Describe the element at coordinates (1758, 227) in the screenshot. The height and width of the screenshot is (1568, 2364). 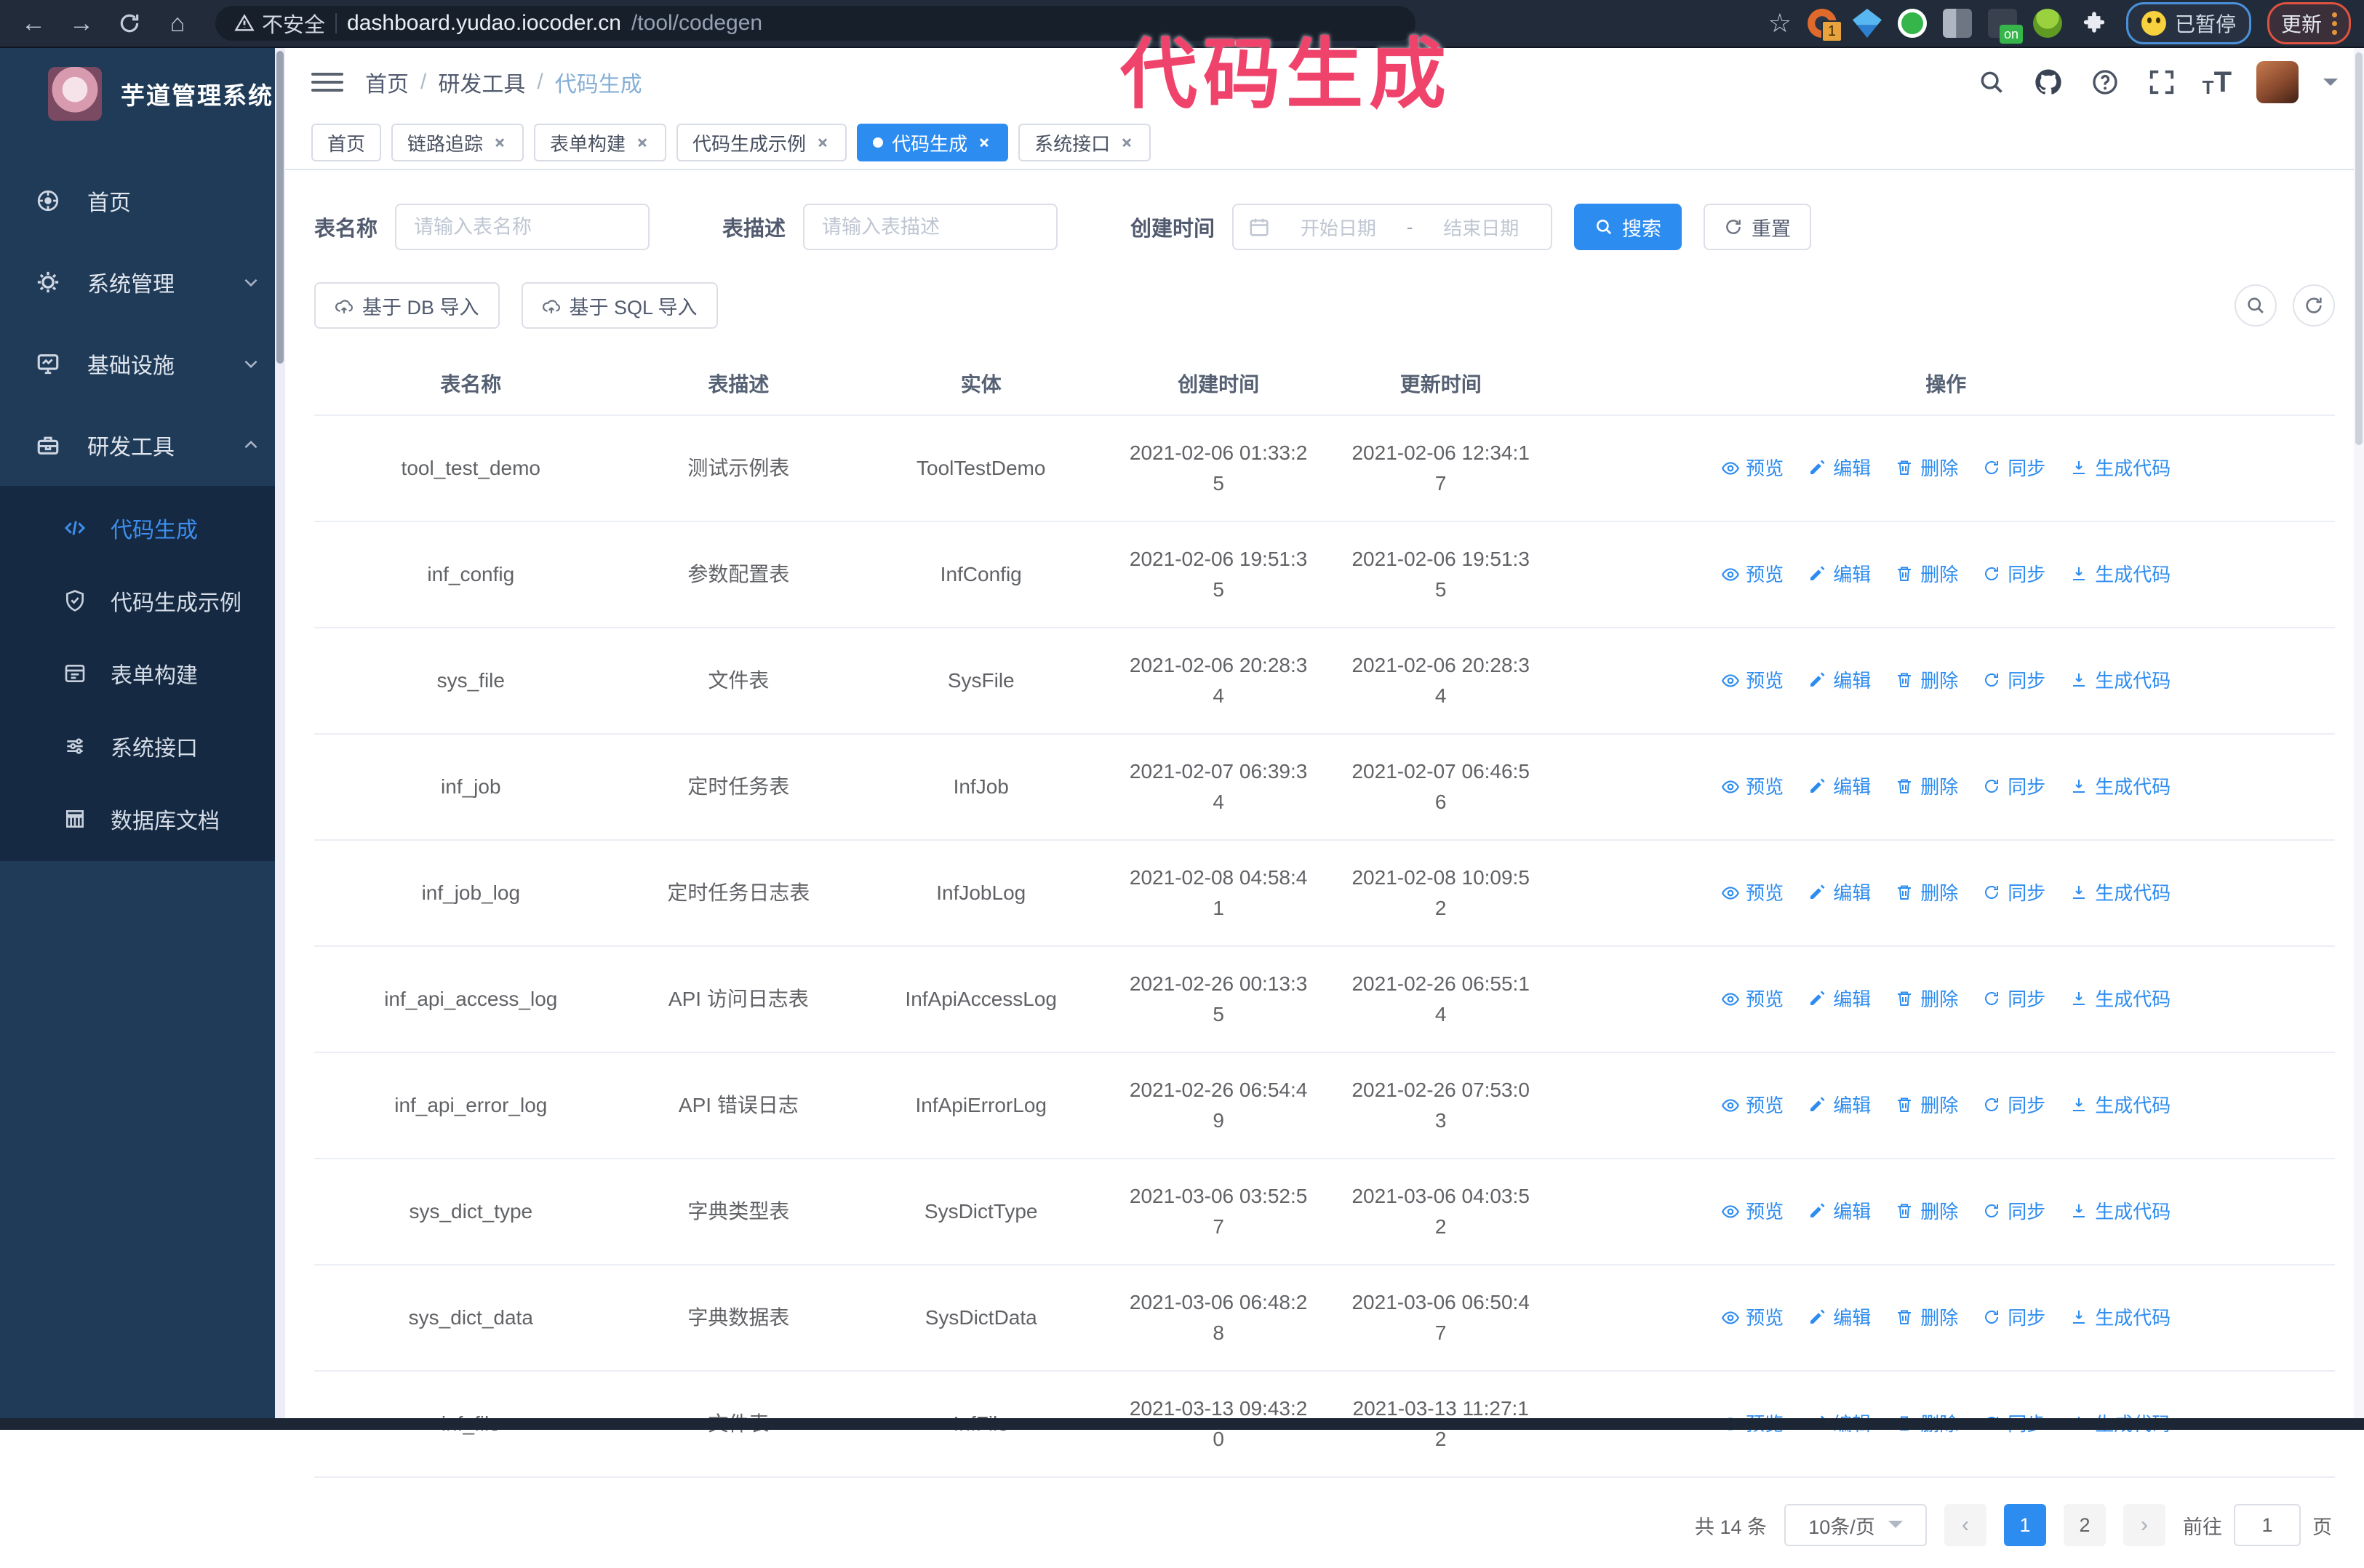
I see `reset-button: 重置` at that location.